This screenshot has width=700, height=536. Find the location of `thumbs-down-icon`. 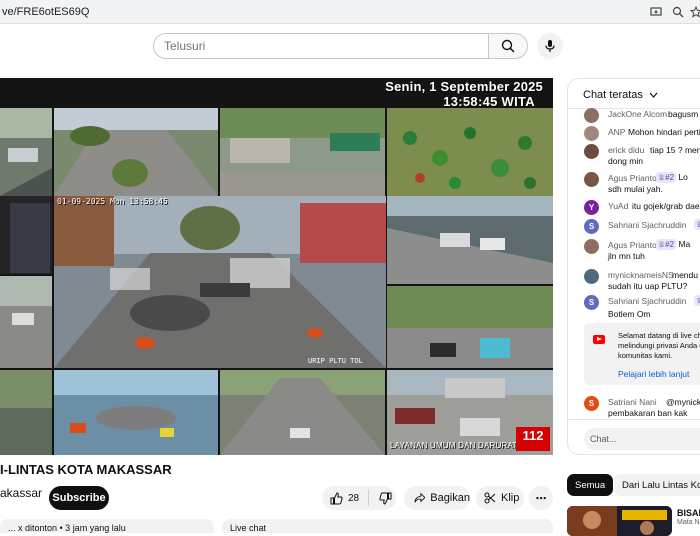

thumbs-down-icon is located at coordinates (385, 498).